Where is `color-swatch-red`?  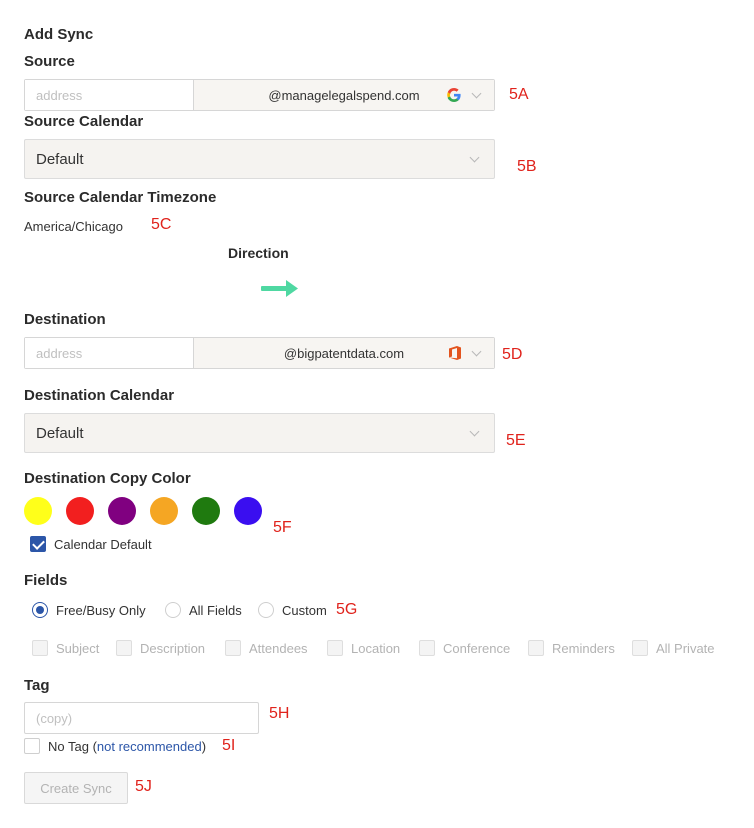 color-swatch-red is located at coordinates (80, 511).